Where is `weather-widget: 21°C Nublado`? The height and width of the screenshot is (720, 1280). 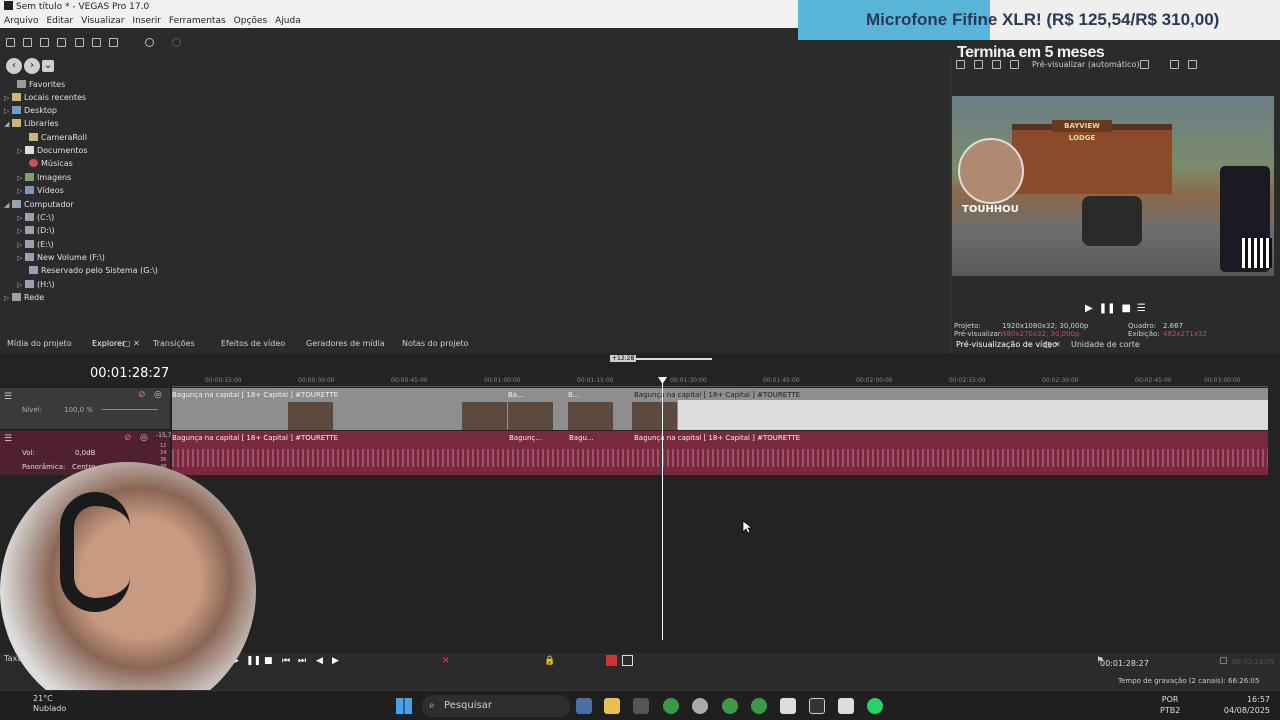 weather-widget: 21°C Nublado is located at coordinates (49, 704).